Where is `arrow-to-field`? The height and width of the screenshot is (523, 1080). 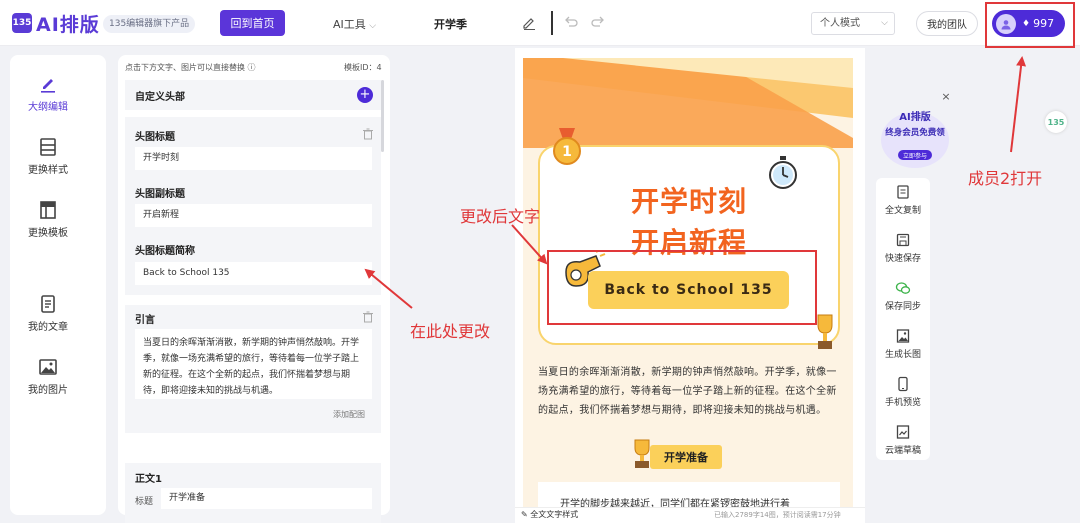
arrow-to-field is located at coordinates (388, 288).